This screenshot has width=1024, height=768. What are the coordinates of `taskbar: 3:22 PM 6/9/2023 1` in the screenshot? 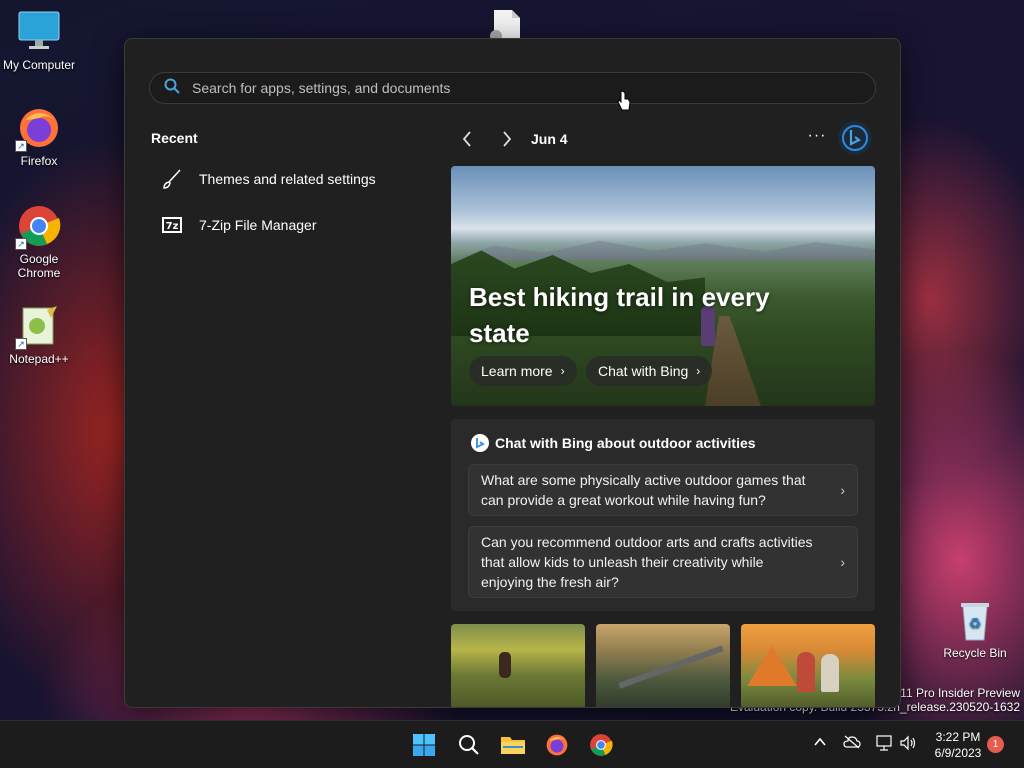 It's located at (512, 744).